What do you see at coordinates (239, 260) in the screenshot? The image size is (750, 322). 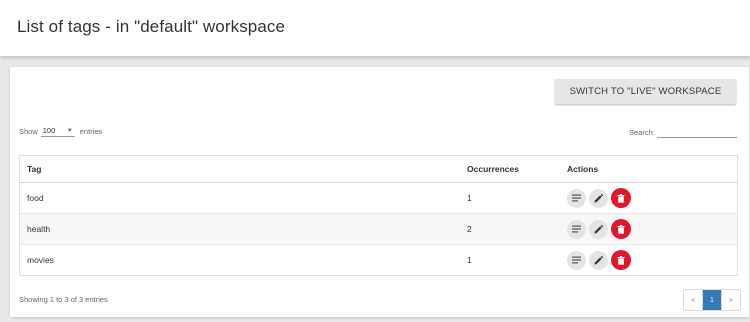 I see `tag-cell: movies` at bounding box center [239, 260].